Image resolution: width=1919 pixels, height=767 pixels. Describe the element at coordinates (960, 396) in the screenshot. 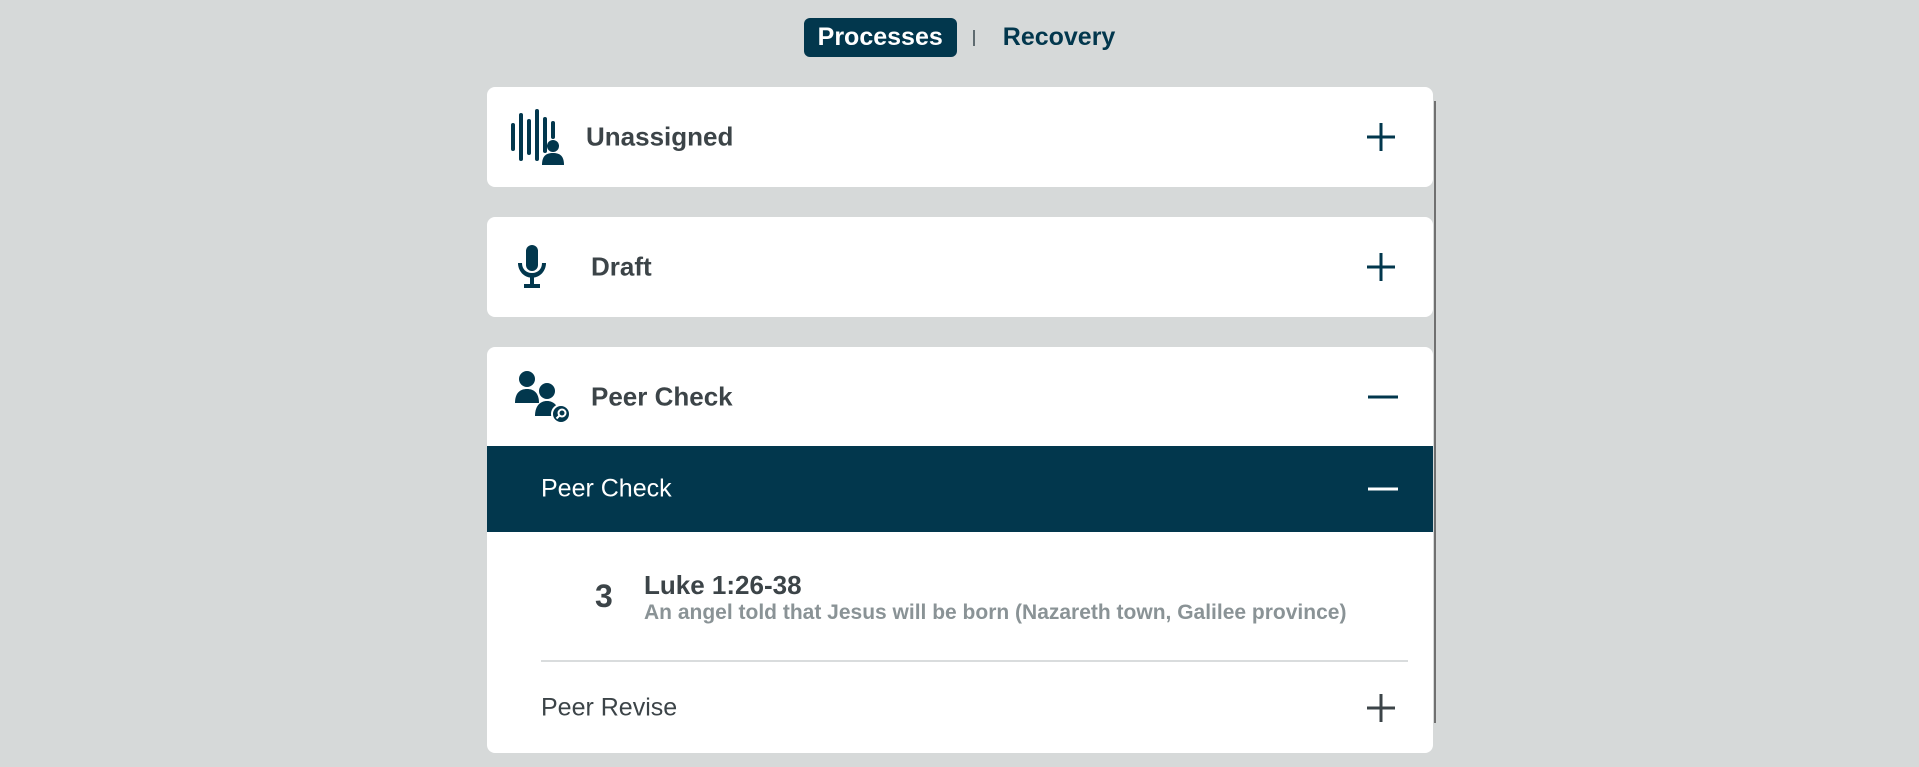

I see `section-peer-check-header: Peer Check` at that location.